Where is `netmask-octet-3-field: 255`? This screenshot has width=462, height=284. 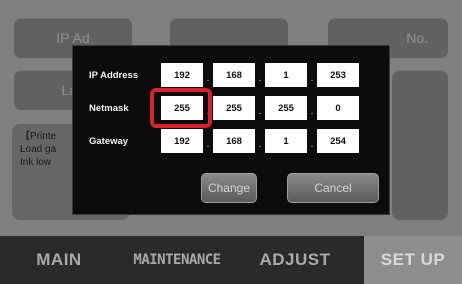 netmask-octet-3-field: 255 is located at coordinates (286, 108).